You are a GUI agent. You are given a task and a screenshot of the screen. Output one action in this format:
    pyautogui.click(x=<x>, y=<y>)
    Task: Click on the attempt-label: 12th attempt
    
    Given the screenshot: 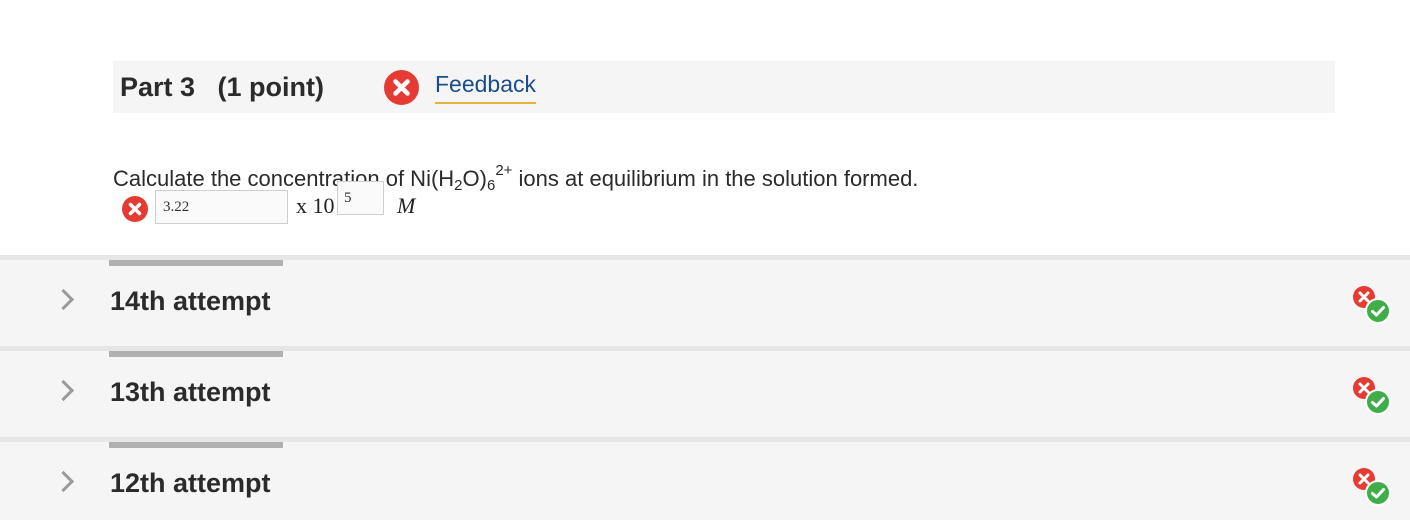 What is the action you would take?
    pyautogui.click(x=190, y=483)
    